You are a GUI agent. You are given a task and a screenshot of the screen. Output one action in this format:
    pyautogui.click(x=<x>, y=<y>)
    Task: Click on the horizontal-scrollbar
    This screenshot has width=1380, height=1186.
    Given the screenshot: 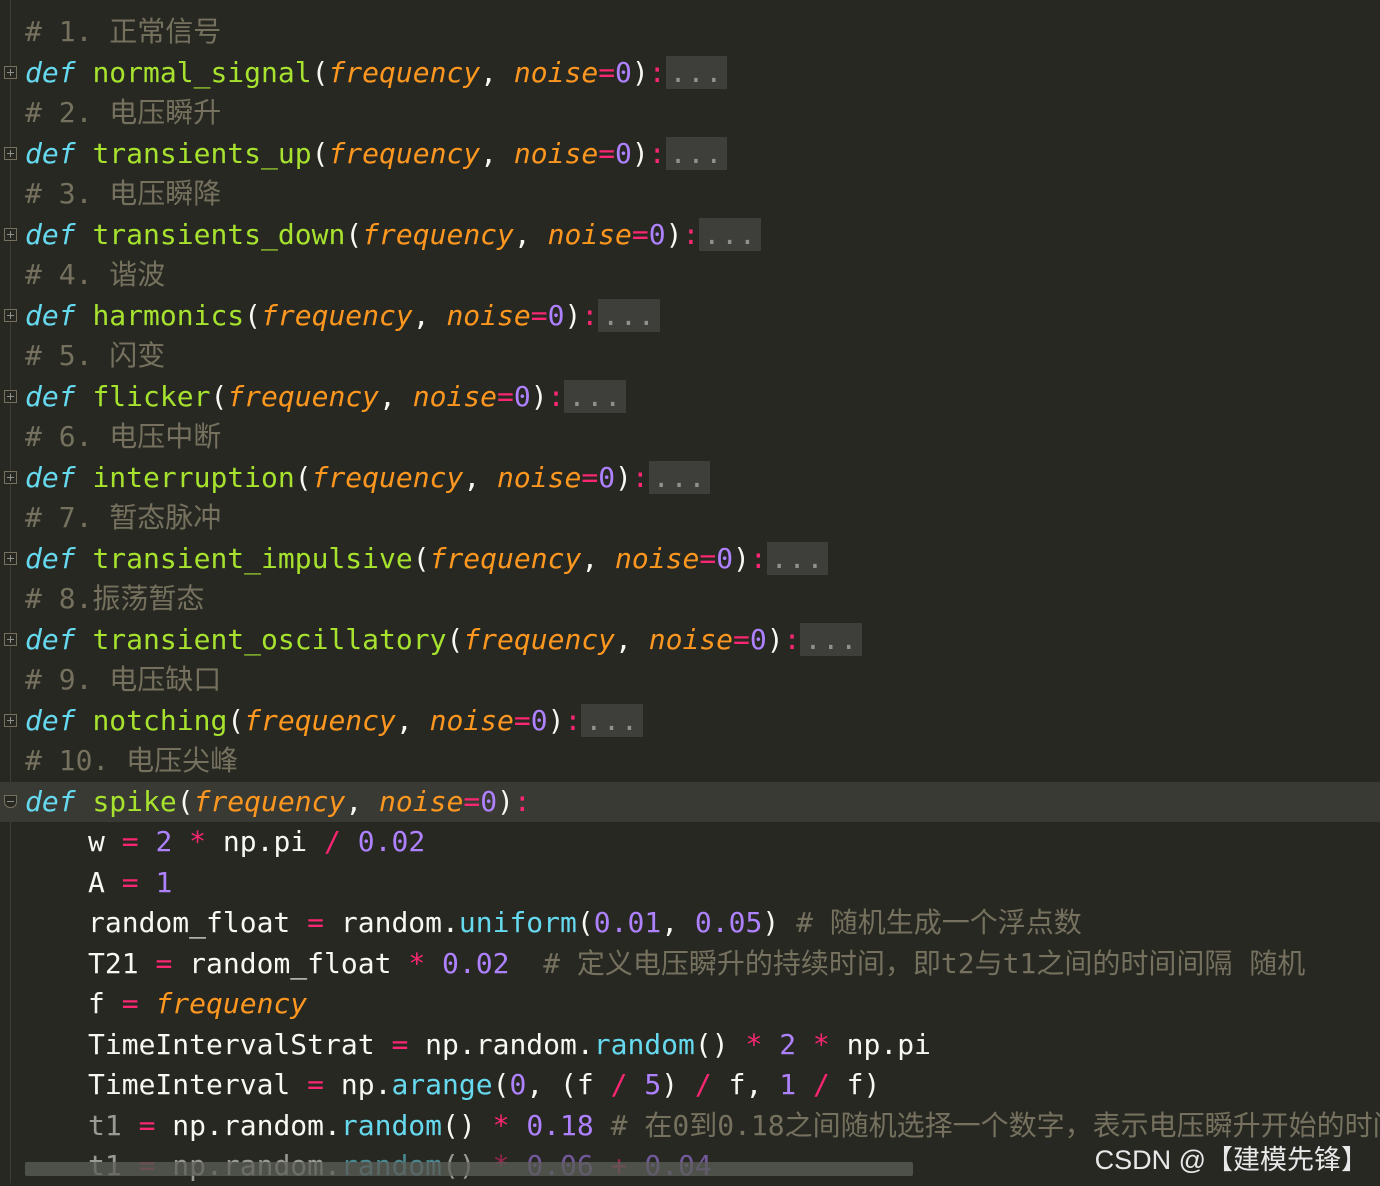 What is the action you would take?
    pyautogui.click(x=469, y=1169)
    